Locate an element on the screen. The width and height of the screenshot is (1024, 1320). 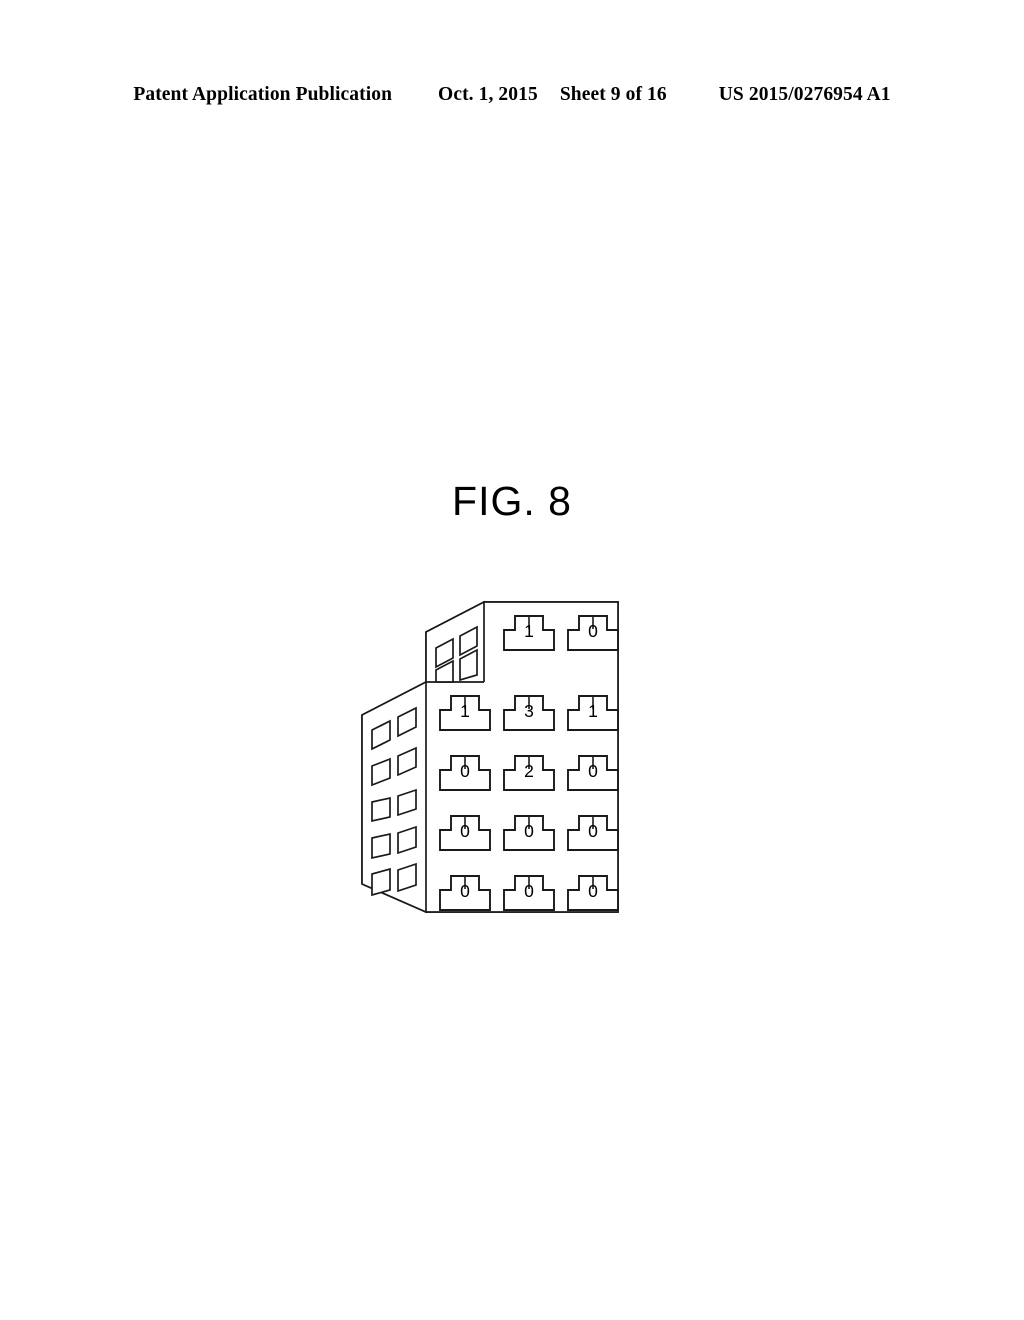
publication-number: US 2015/0276954 A1 is located at coordinates (804, 94).